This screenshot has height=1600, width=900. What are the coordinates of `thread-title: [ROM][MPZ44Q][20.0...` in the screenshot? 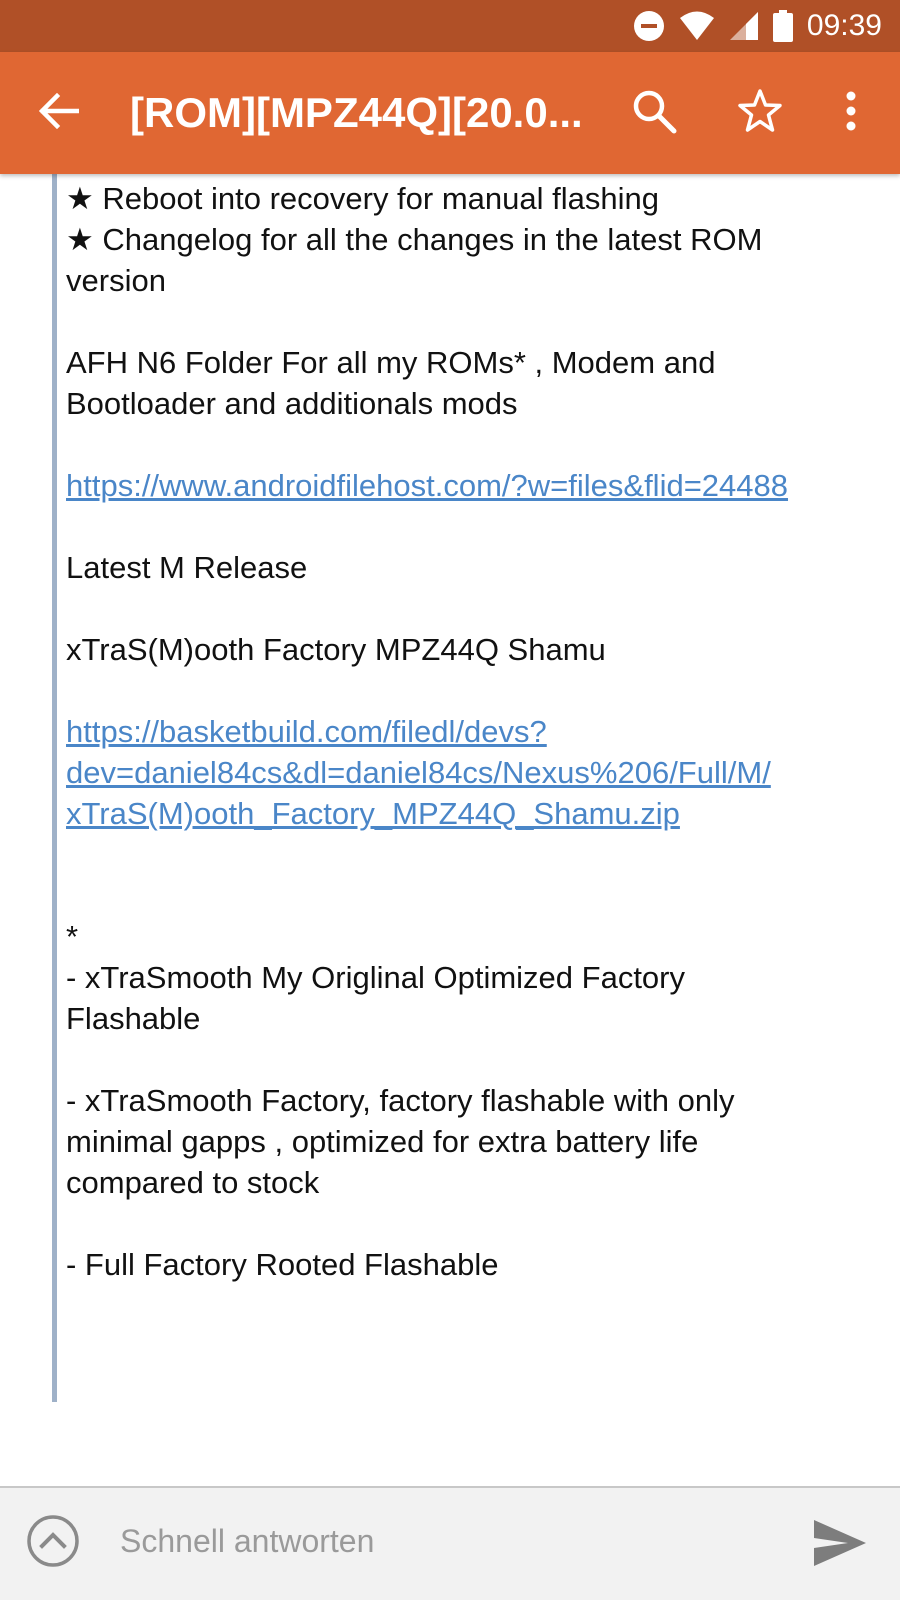 It's located at (356, 112).